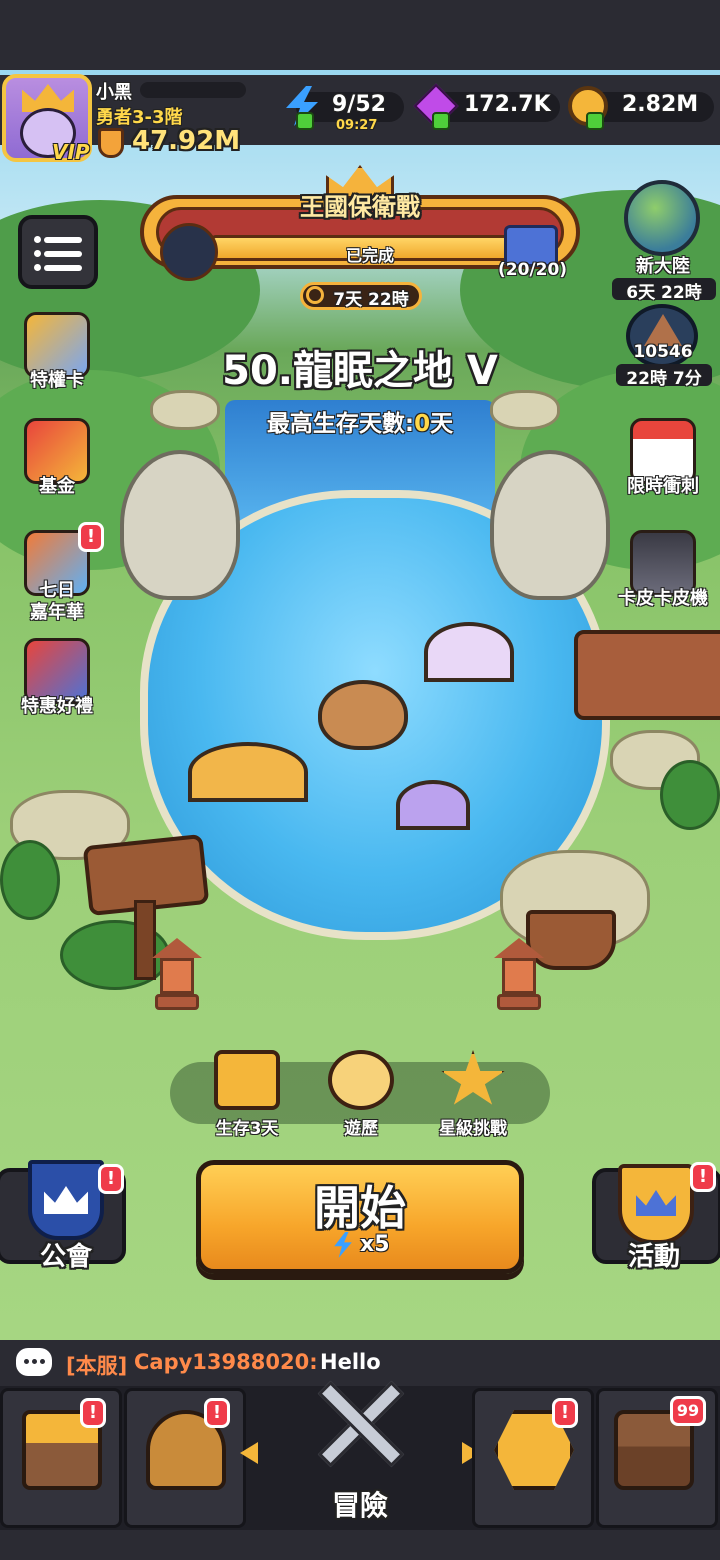 Image resolution: width=720 pixels, height=1560 pixels. What do you see at coordinates (550, 525) in the screenshot?
I see `capybara-statue-right` at bounding box center [550, 525].